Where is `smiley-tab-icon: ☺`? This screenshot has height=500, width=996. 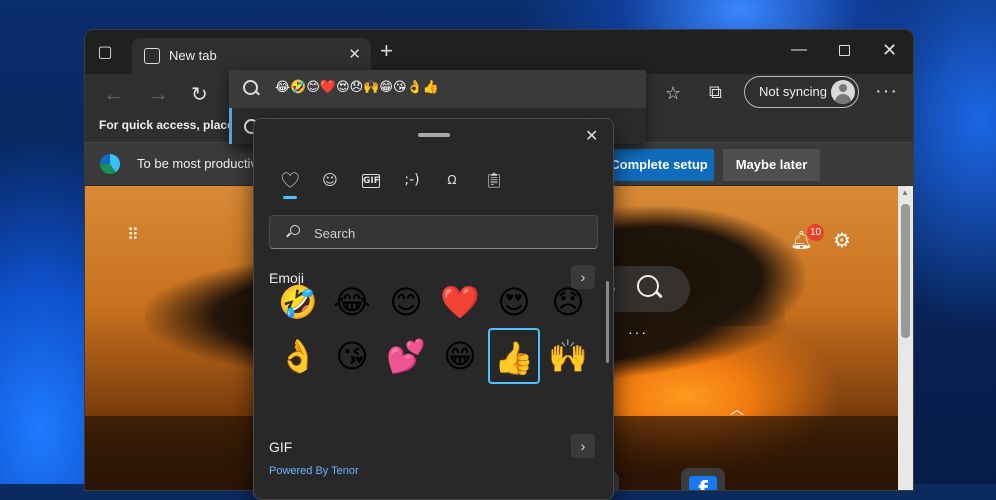
smiley-tab-icon: ☺ is located at coordinates (330, 180).